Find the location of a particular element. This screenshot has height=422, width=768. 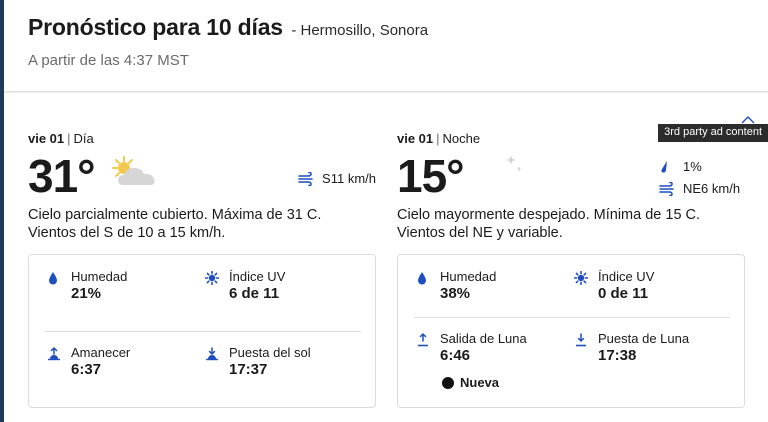

night-moonrise: Salida de Luna 6:46 is located at coordinates (470, 348).